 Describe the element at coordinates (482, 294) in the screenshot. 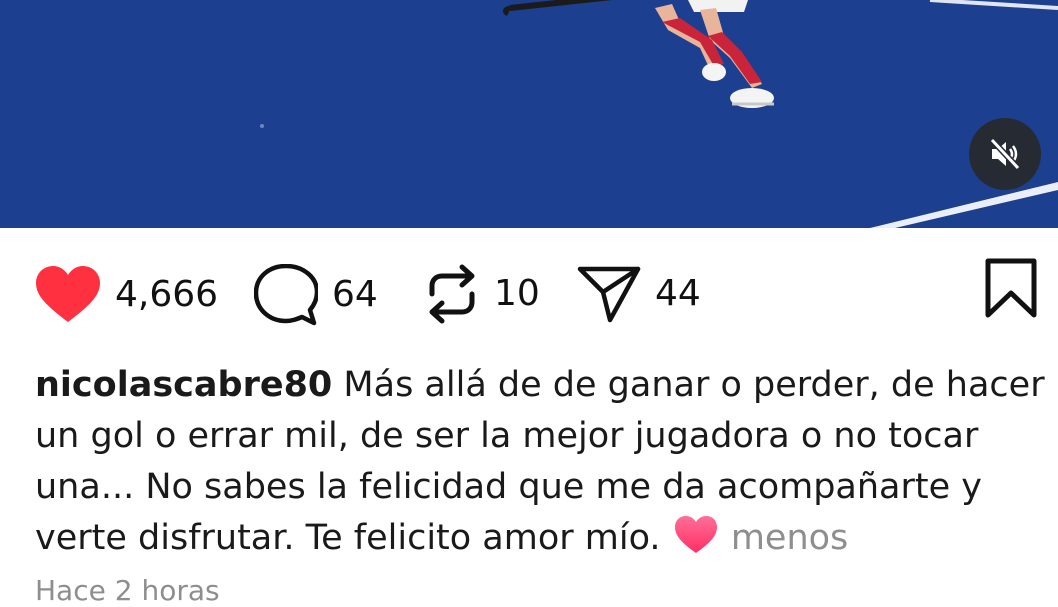

I see `repost-action: 10` at that location.